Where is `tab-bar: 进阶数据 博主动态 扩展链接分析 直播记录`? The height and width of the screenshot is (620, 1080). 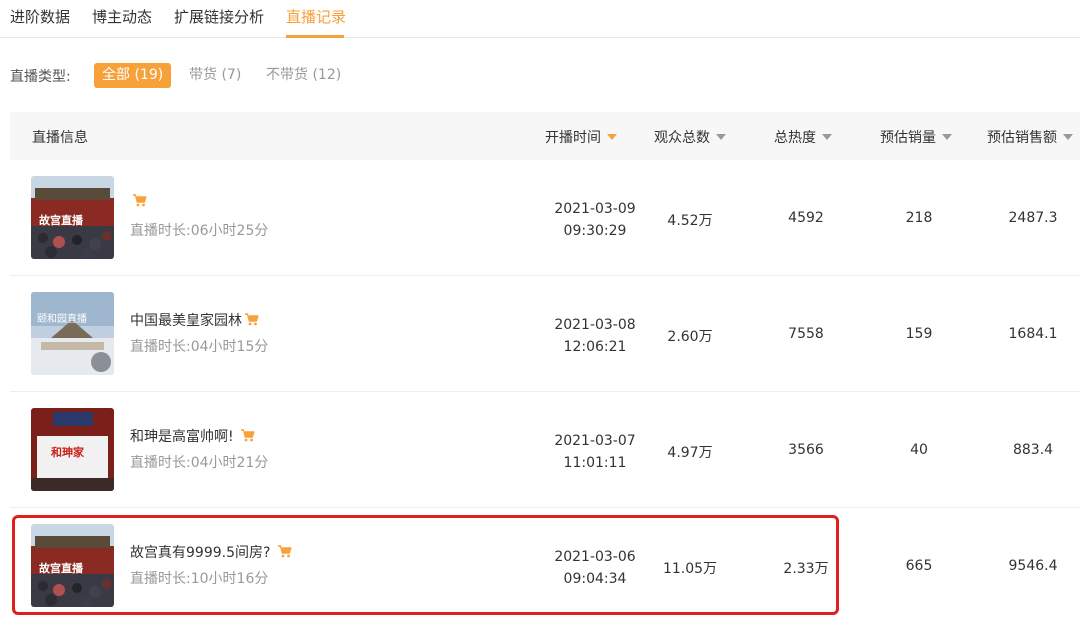 tab-bar: 进阶数据 博主动态 扩展链接分析 直播记录 is located at coordinates (540, 19).